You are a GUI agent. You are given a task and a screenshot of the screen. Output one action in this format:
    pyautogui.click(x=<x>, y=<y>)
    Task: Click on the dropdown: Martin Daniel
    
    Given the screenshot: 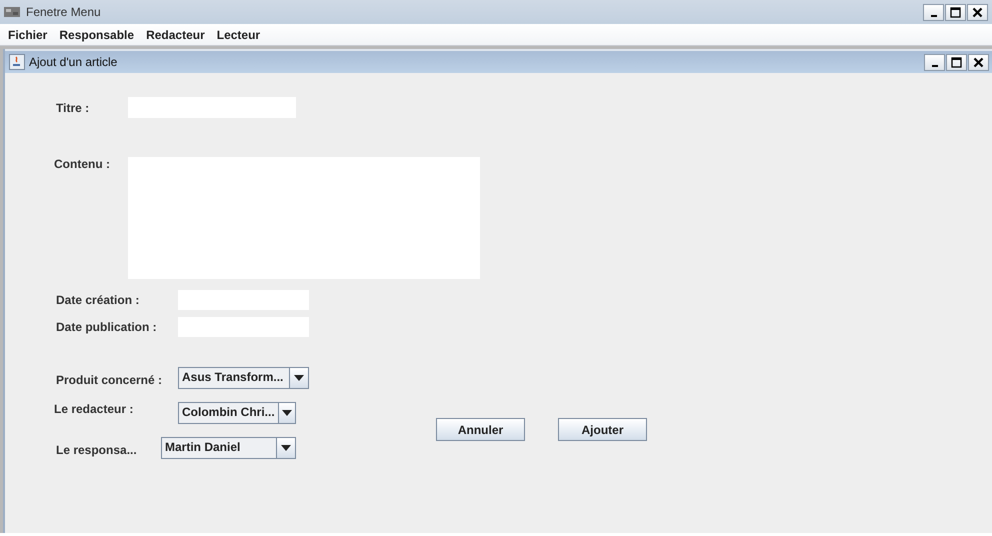 What is the action you would take?
    pyautogui.click(x=228, y=448)
    